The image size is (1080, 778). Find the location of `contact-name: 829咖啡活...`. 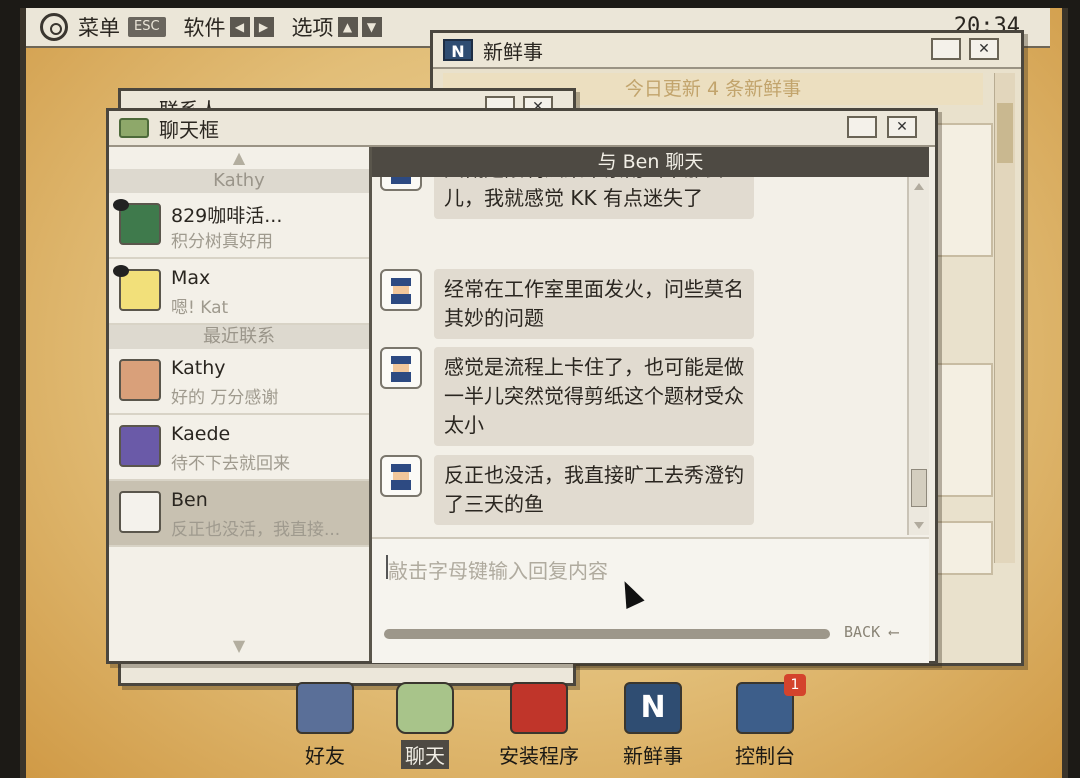

contact-name: 829咖啡活... is located at coordinates (227, 216).